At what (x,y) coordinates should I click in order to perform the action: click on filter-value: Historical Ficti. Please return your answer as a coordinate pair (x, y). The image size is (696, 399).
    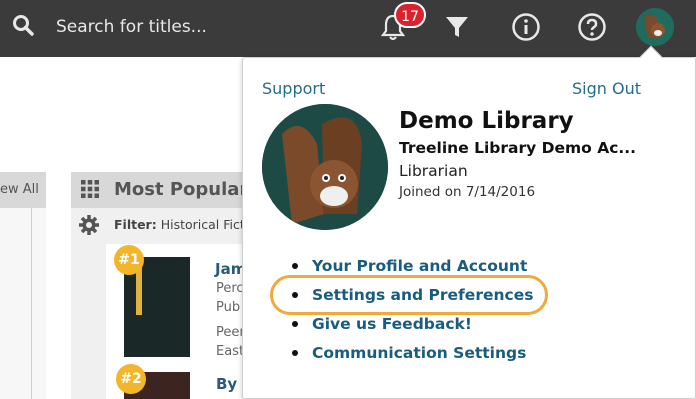
    Looking at the image, I should click on (204, 224).